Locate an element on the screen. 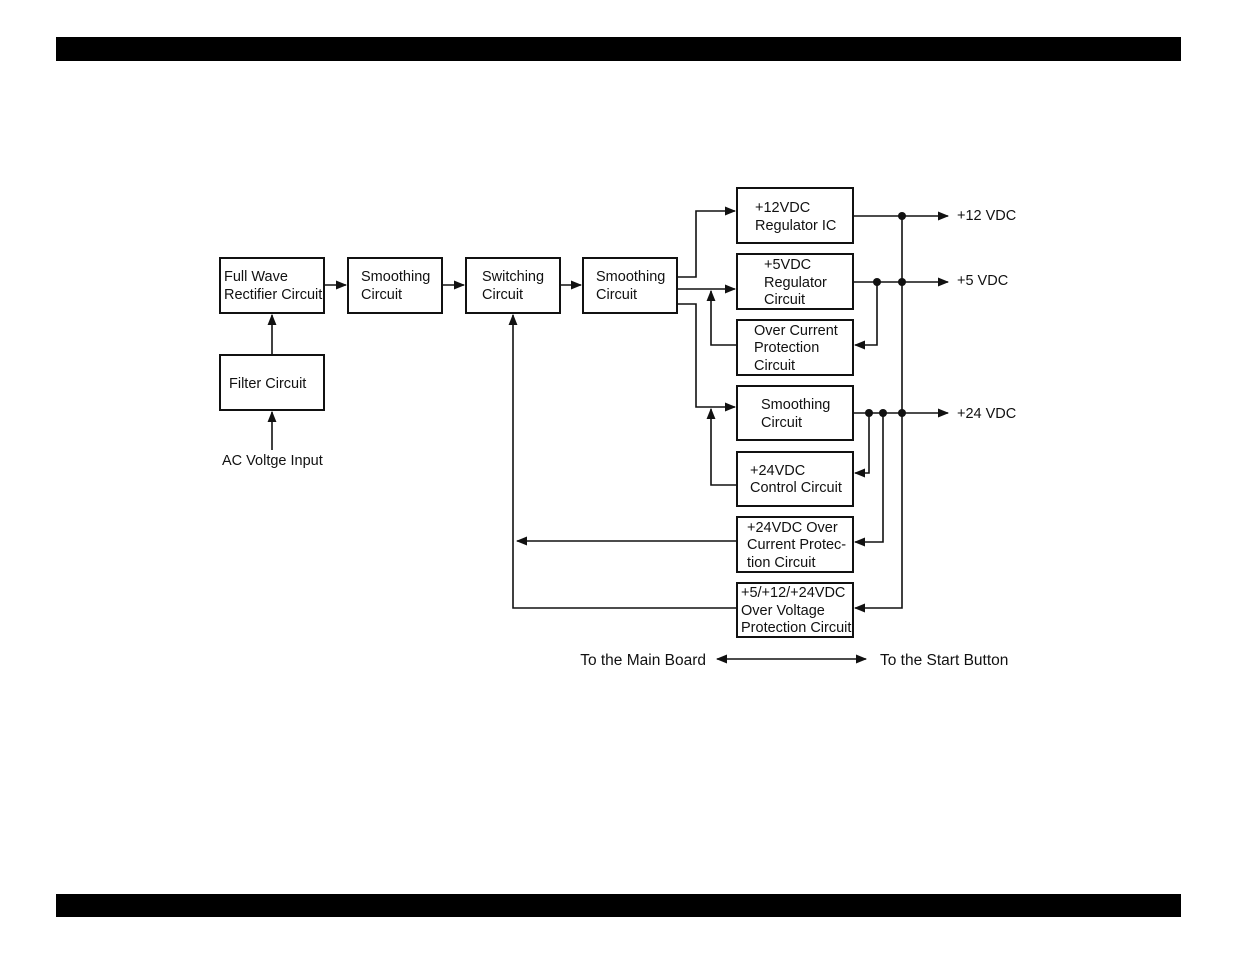  arrow-ctrl24-feedback is located at coordinates (721, 446).